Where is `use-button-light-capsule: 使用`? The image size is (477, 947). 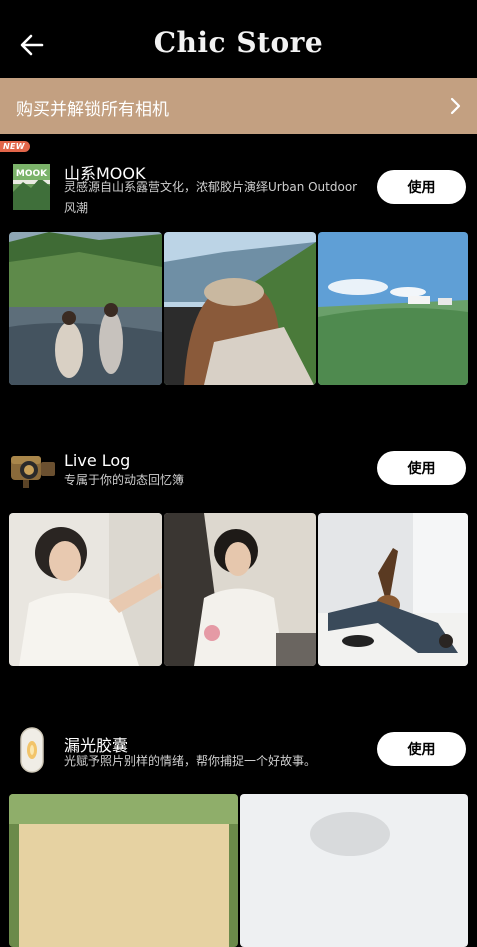 use-button-light-capsule: 使用 is located at coordinates (421, 749).